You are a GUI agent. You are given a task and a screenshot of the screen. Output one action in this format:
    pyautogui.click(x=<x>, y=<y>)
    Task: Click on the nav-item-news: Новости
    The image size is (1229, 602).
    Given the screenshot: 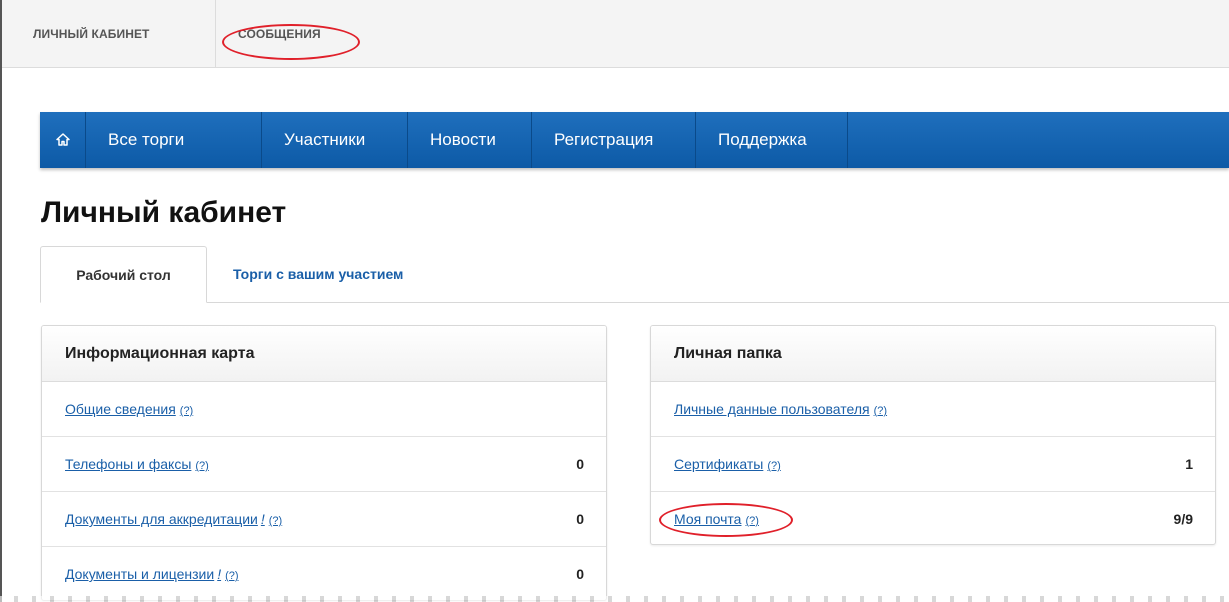 What is the action you would take?
    pyautogui.click(x=470, y=140)
    